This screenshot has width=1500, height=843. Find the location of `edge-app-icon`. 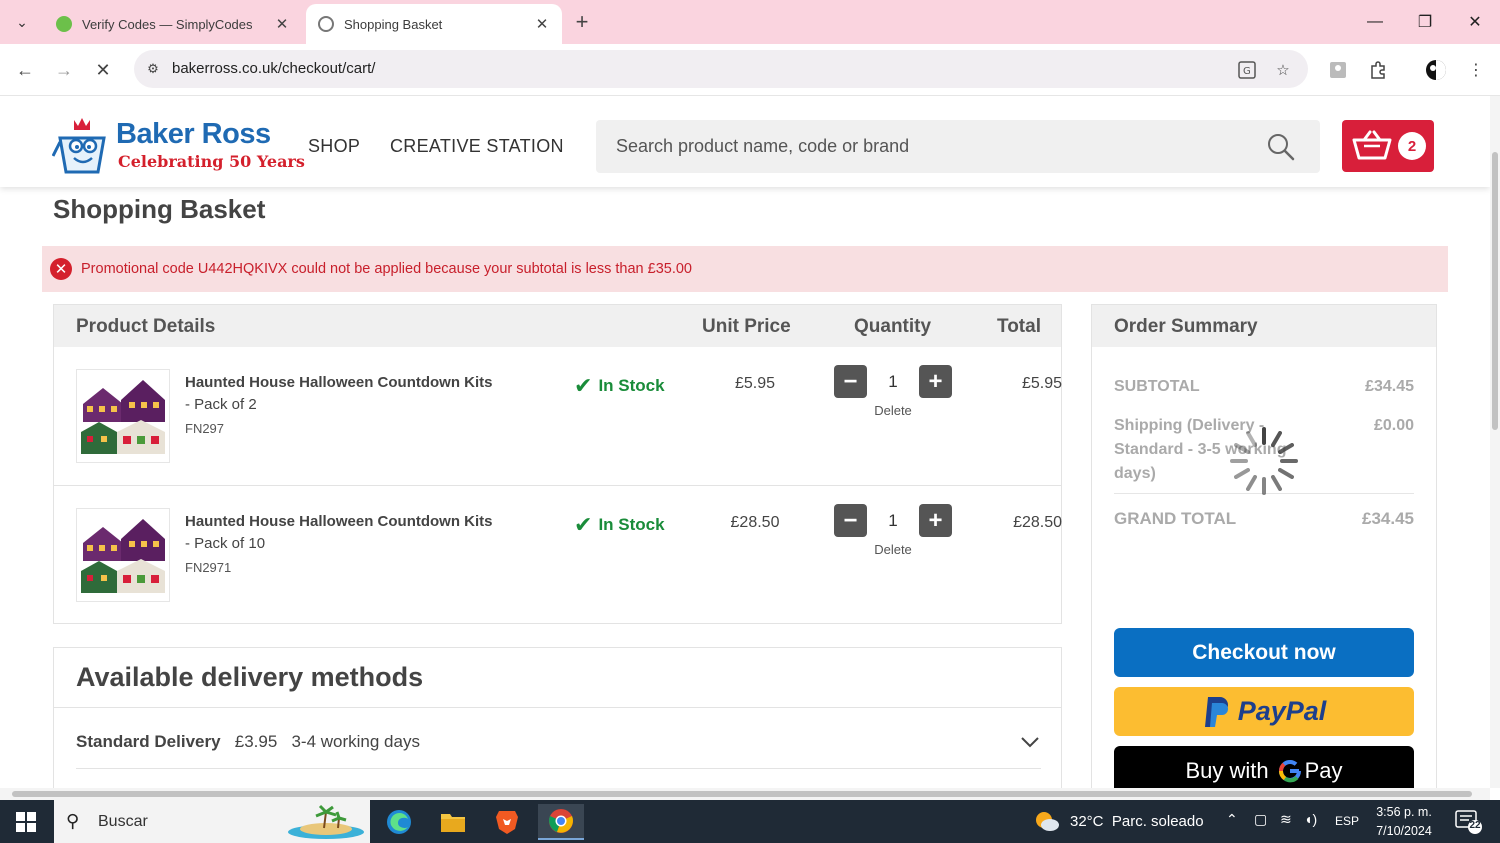

edge-app-icon is located at coordinates (399, 822).